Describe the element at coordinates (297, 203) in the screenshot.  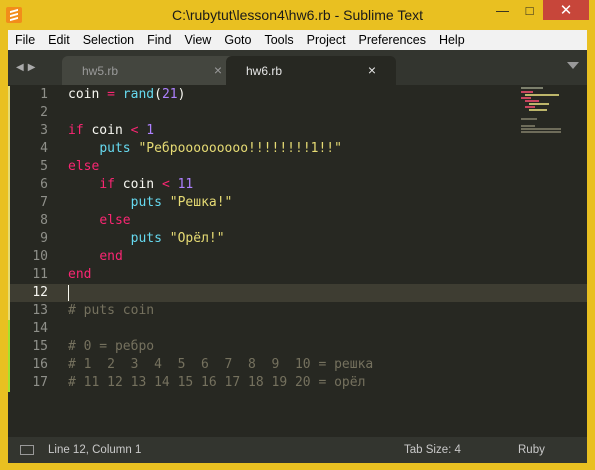
I see `code-line: 7 puts "Решка!"` at that location.